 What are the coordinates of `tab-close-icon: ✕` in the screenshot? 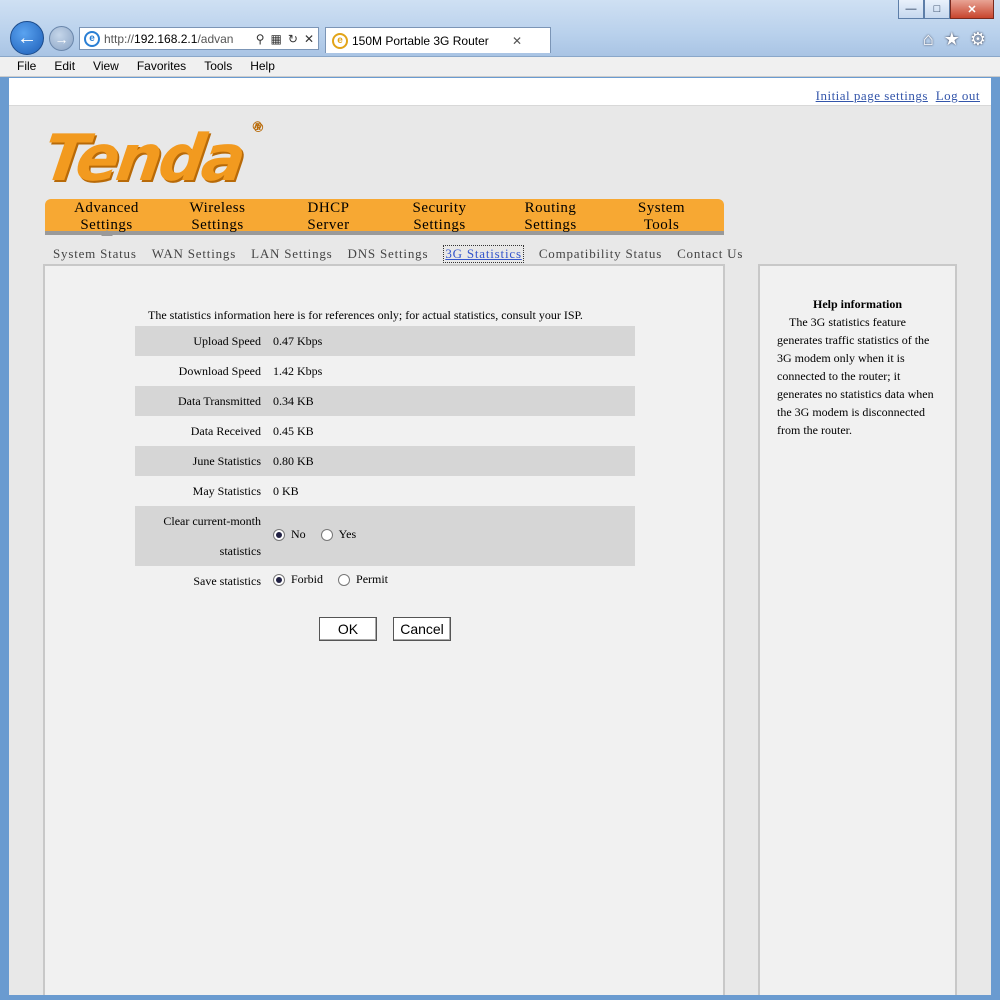 It's located at (517, 41).